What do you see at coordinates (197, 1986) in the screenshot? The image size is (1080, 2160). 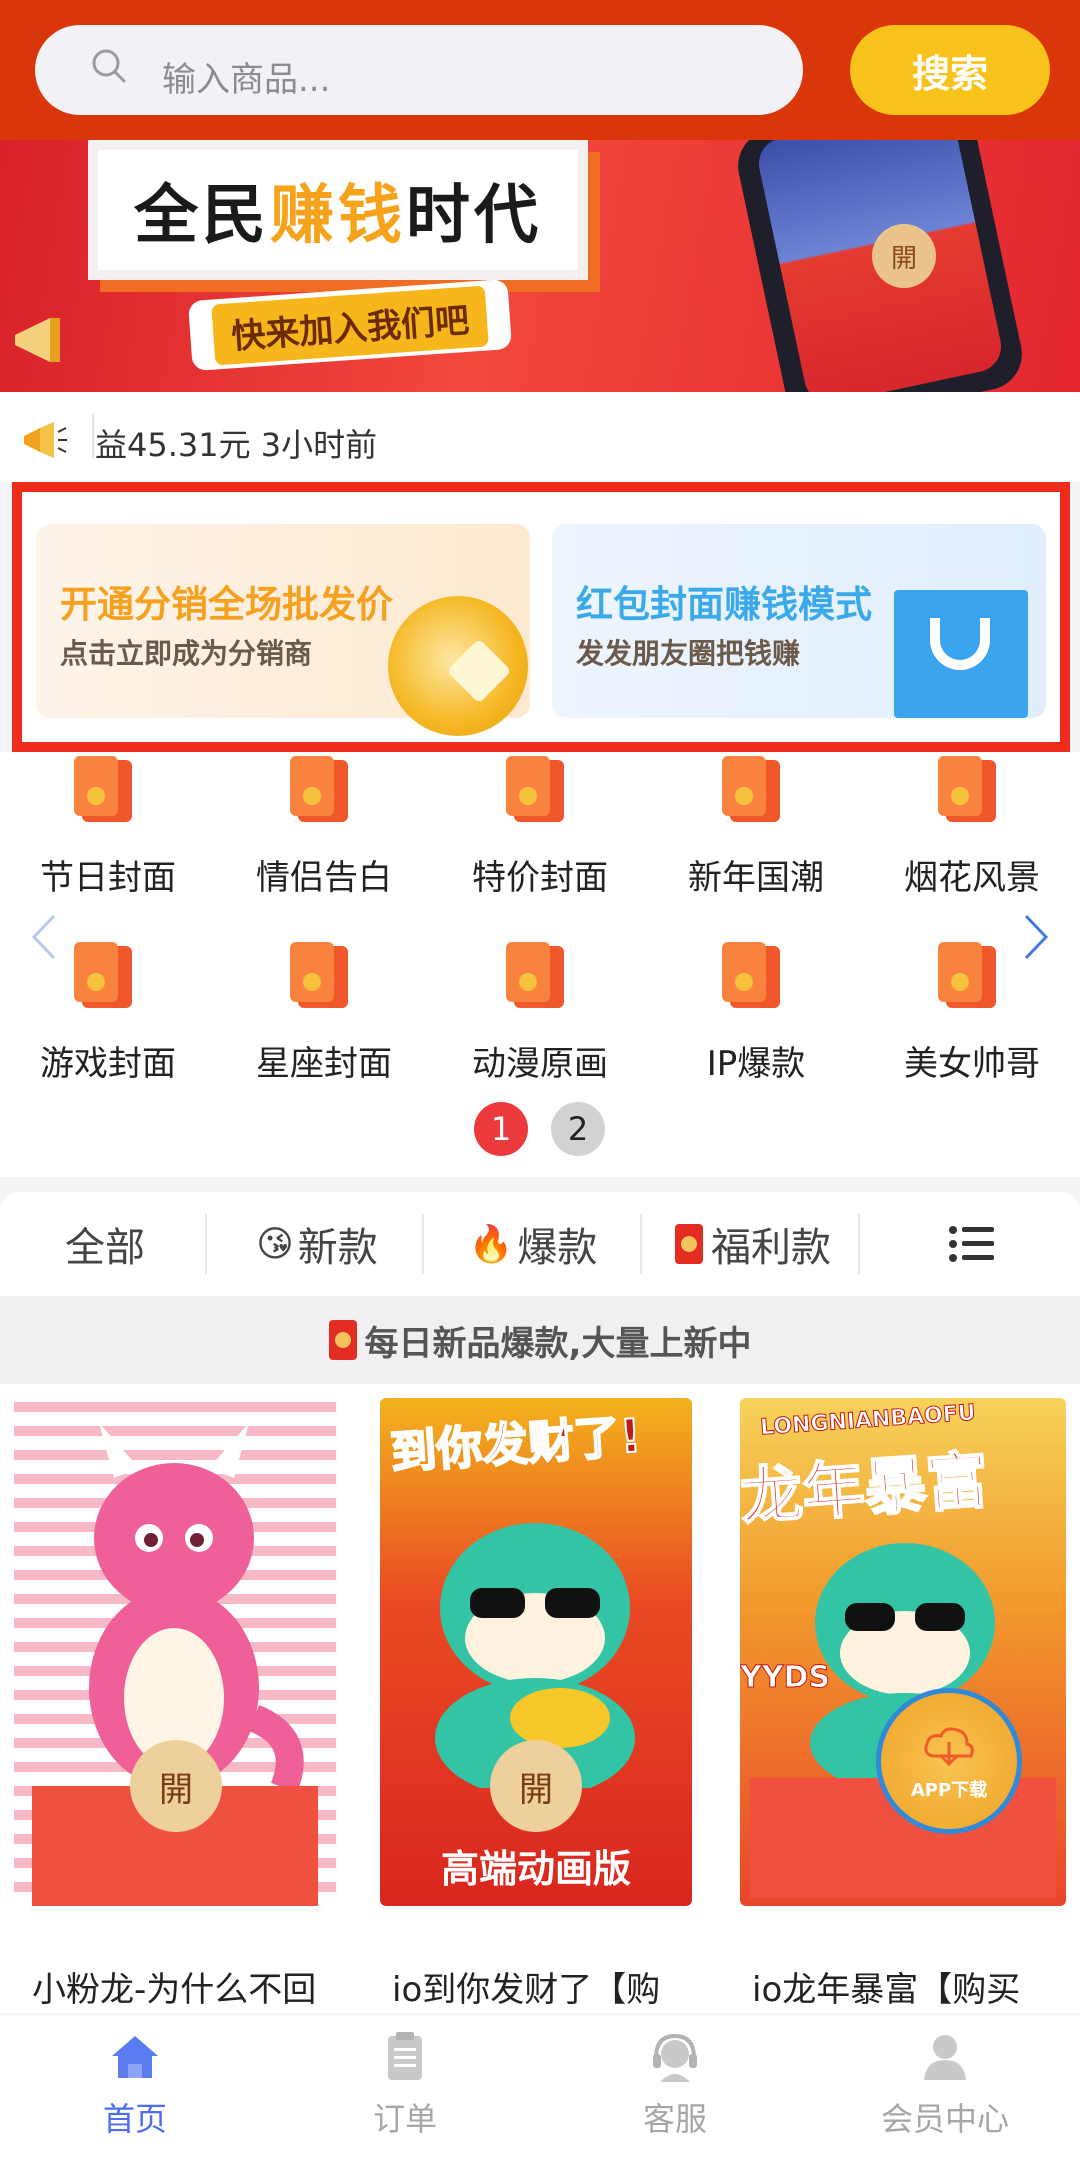 I see `product-name: 小粉龙-为什么不回` at bounding box center [197, 1986].